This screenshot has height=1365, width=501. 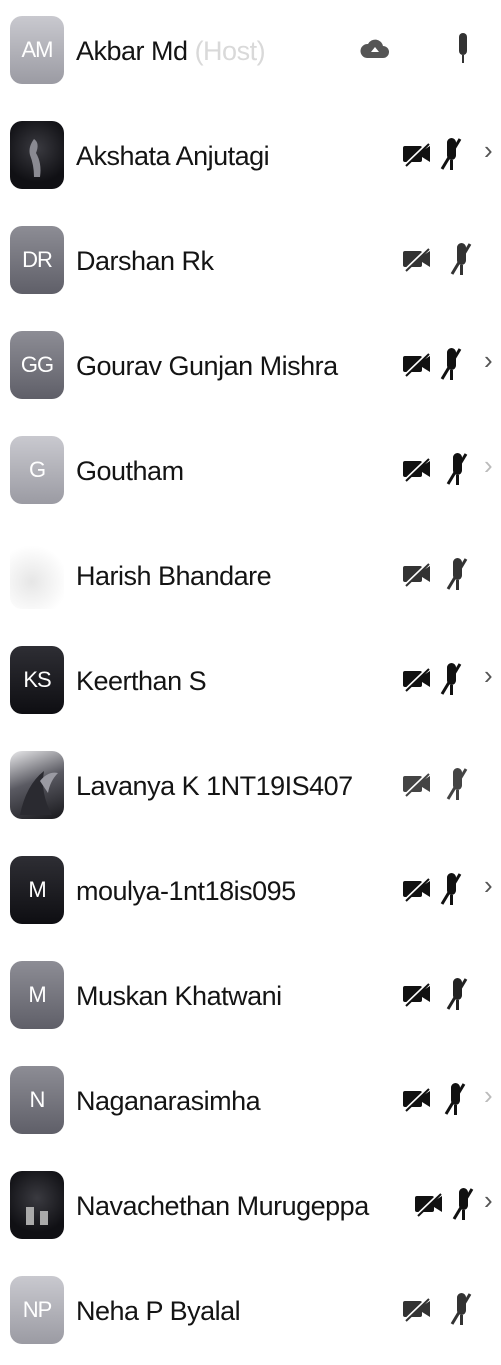 What do you see at coordinates (179, 996) in the screenshot?
I see `participant-name: Muskan Khatwani` at bounding box center [179, 996].